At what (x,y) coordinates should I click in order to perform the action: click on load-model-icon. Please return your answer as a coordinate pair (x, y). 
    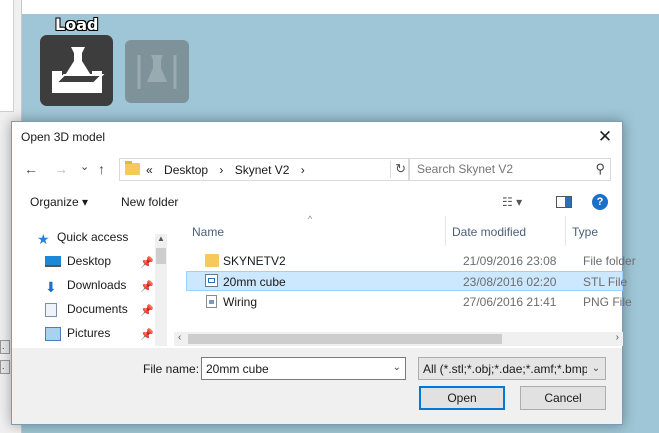
    Looking at the image, I should click on (77, 69).